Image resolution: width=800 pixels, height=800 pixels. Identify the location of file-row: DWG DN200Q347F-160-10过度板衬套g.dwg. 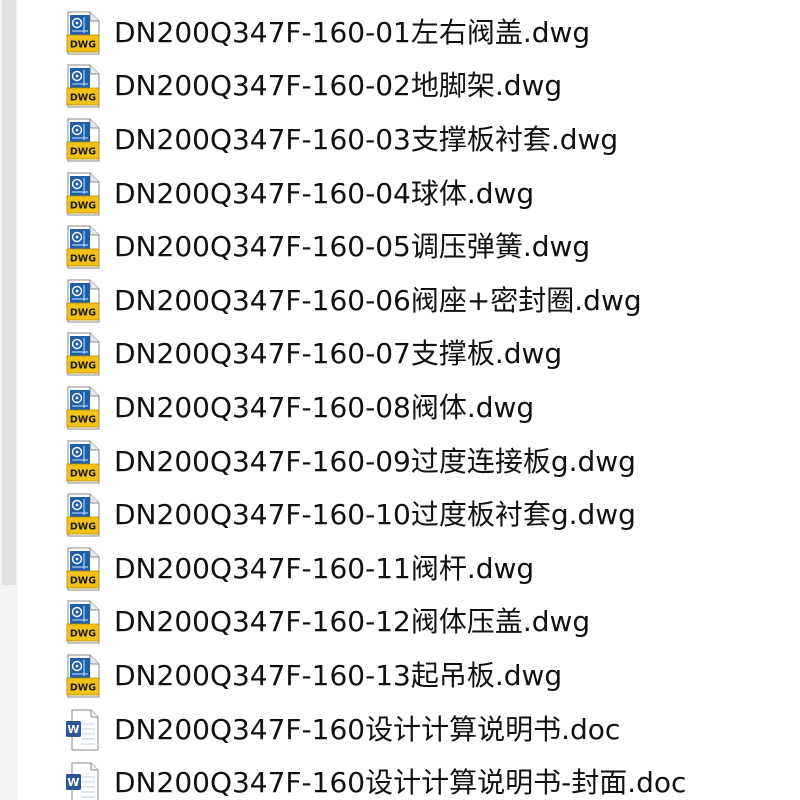
(400, 515).